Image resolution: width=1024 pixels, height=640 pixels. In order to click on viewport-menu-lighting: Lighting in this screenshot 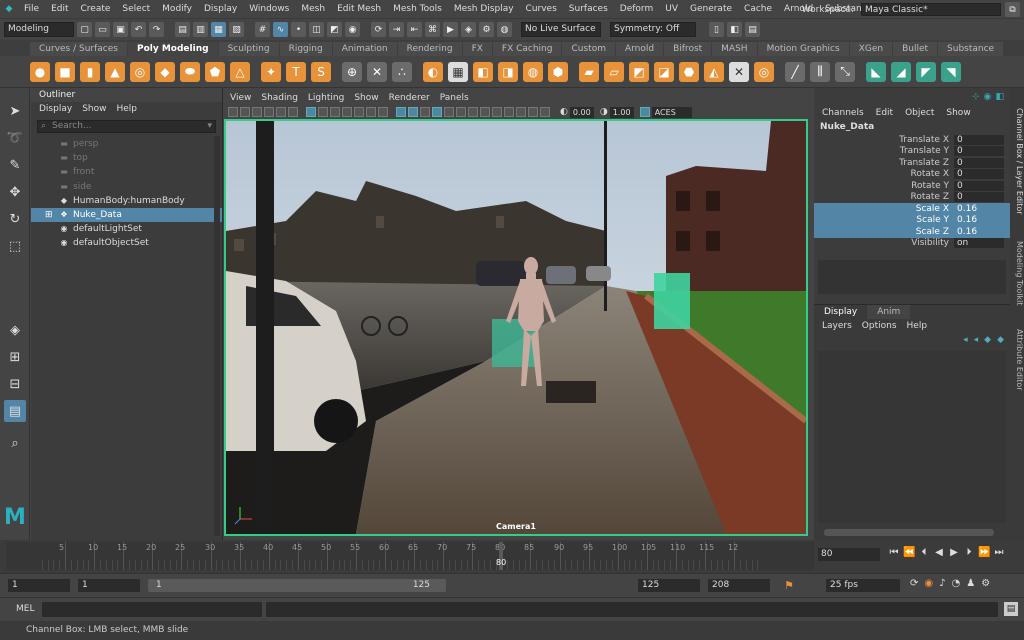, I will do `click(326, 98)`.